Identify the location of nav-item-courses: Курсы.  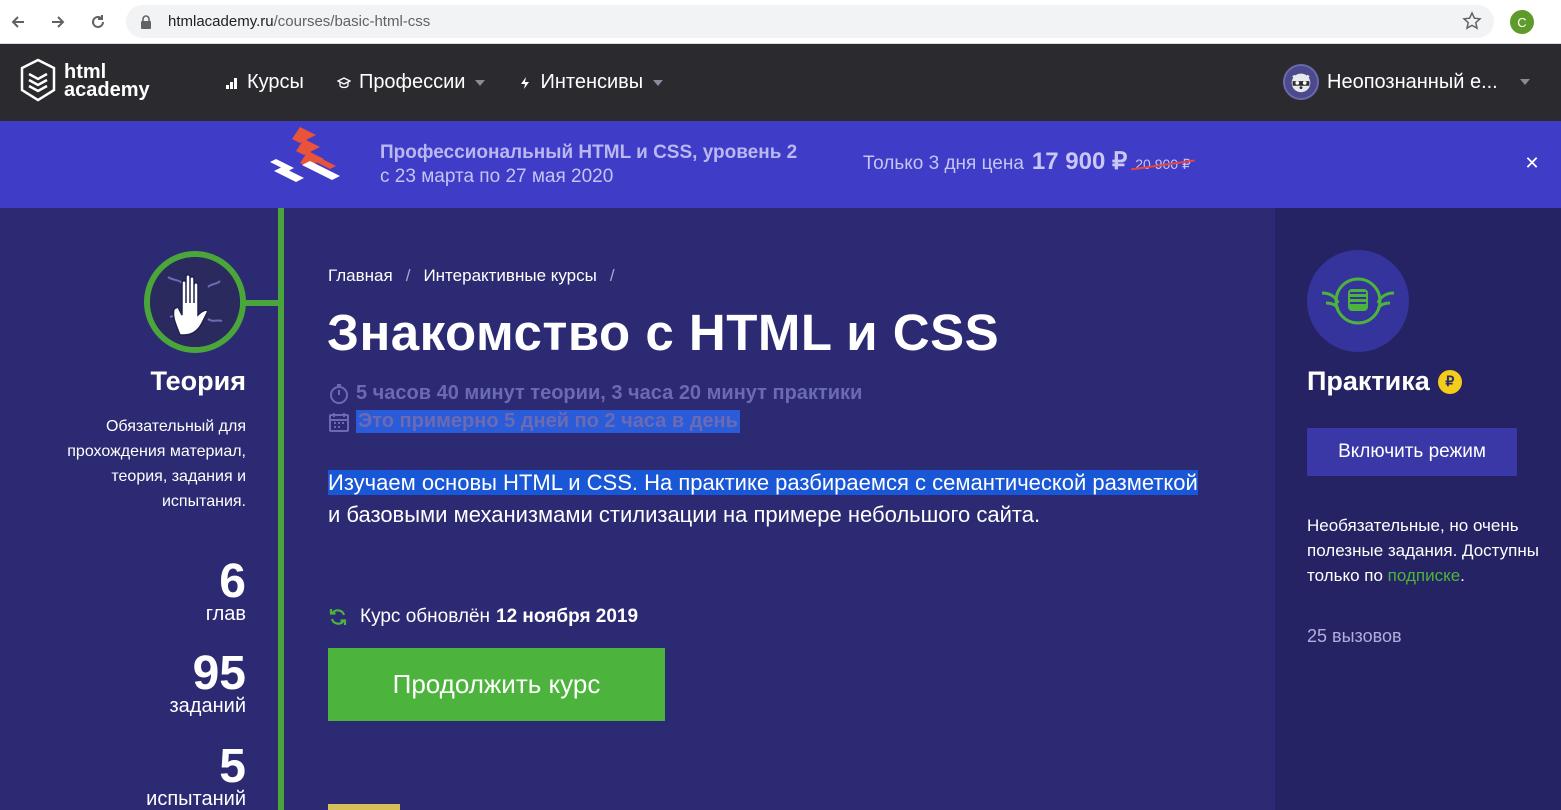
(264, 82).